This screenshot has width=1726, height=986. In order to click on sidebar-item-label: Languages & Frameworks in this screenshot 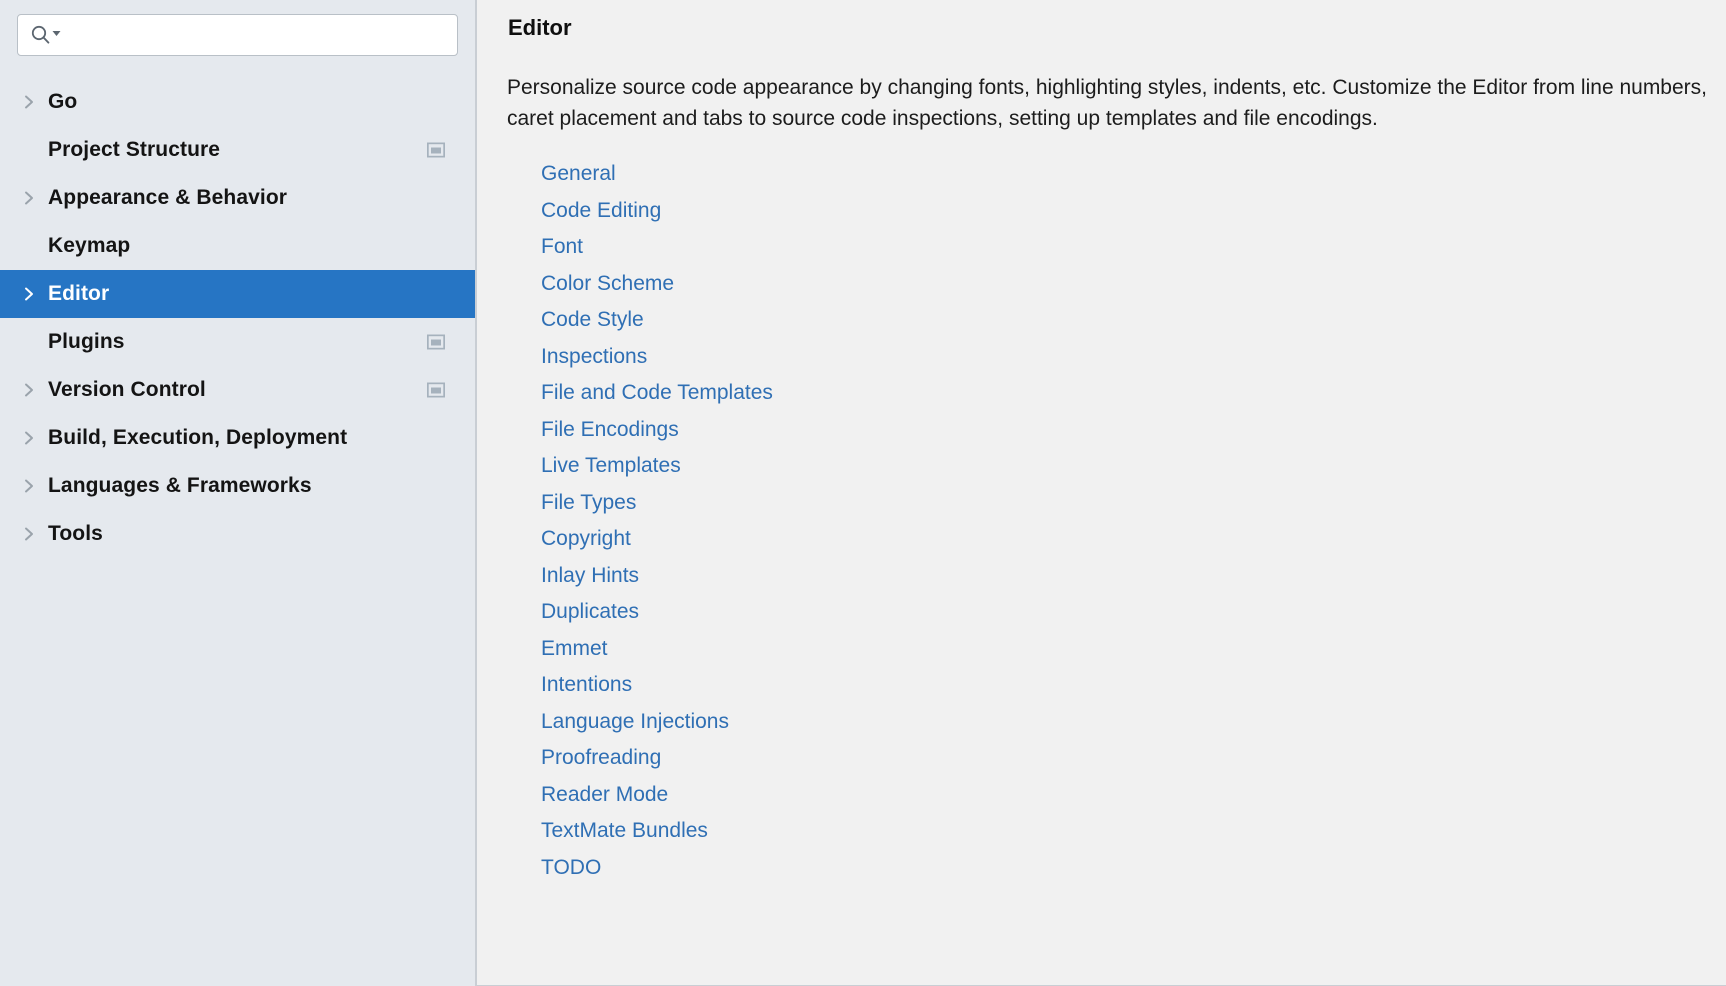, I will do `click(180, 485)`.